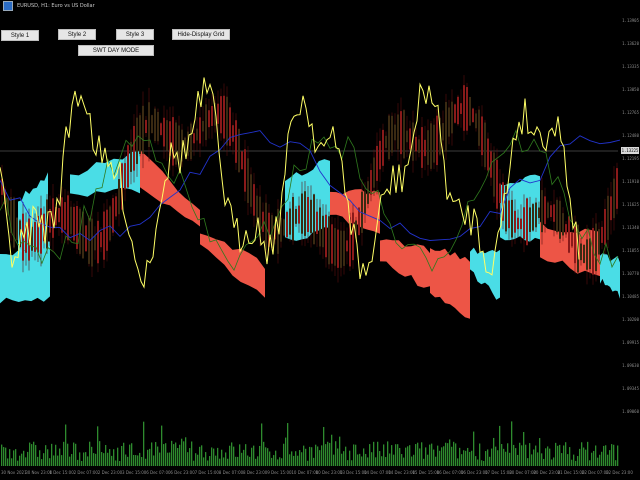 Image resolution: width=640 pixels, height=480 pixels. What do you see at coordinates (450, 283) in the screenshot?
I see `bearish-cloud` at bounding box center [450, 283].